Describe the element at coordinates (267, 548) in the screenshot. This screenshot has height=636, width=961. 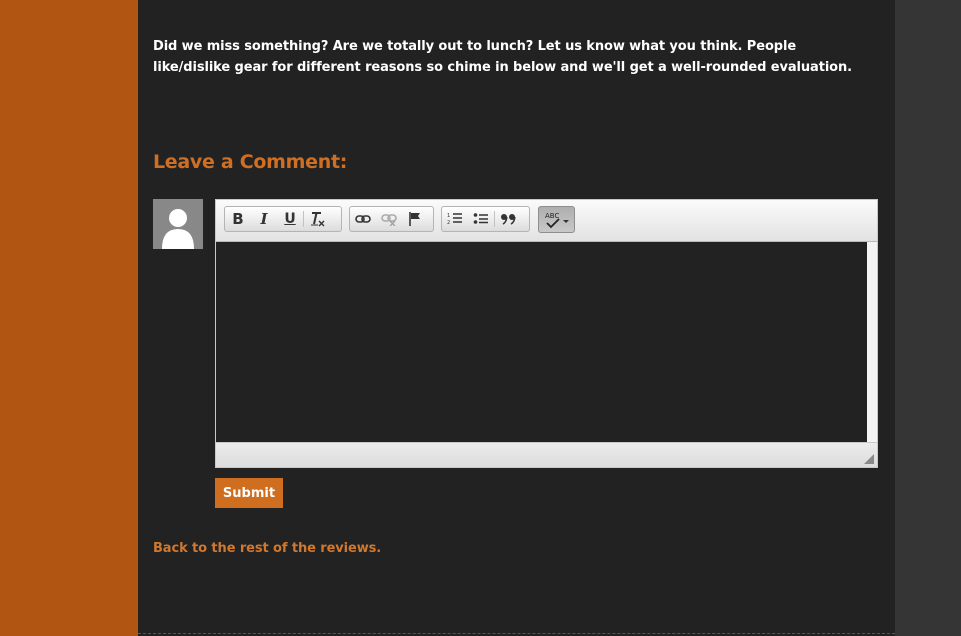
I see `back-to-reviews-link: Back to the rest of the reviews.` at that location.